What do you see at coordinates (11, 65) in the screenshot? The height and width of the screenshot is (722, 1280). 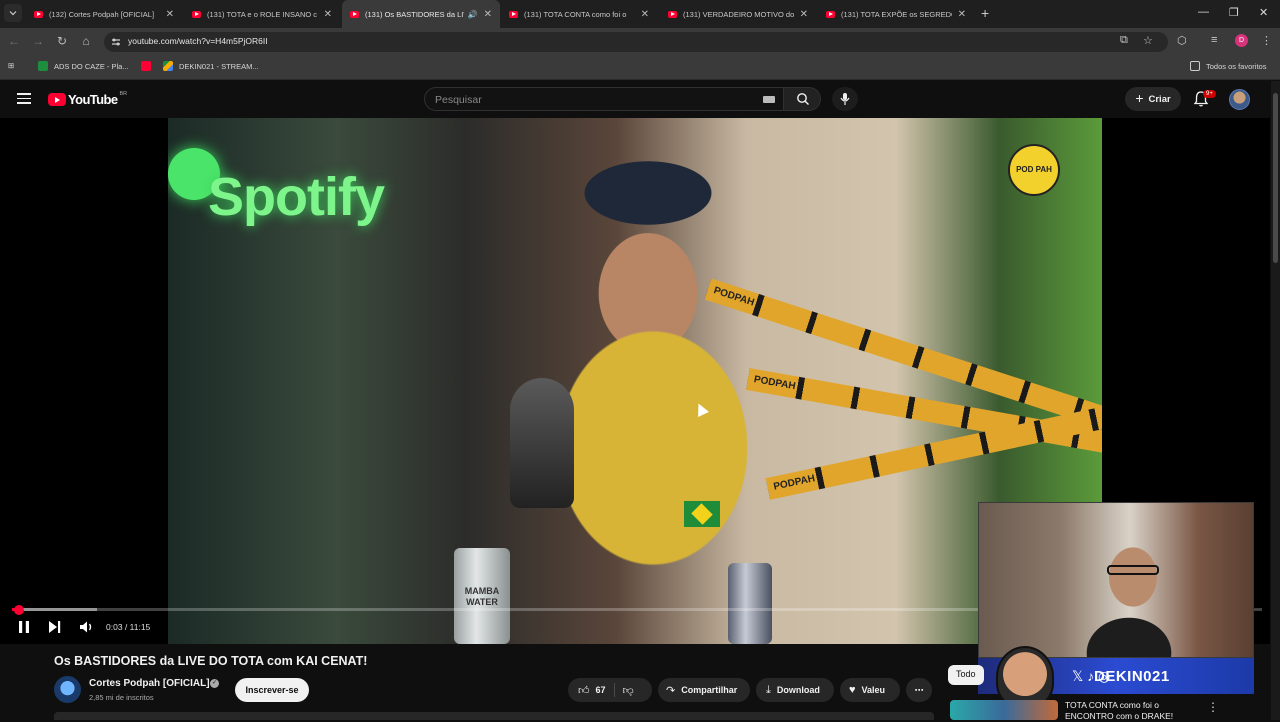 I see `apps-grid-icon: ⊞` at bounding box center [11, 65].